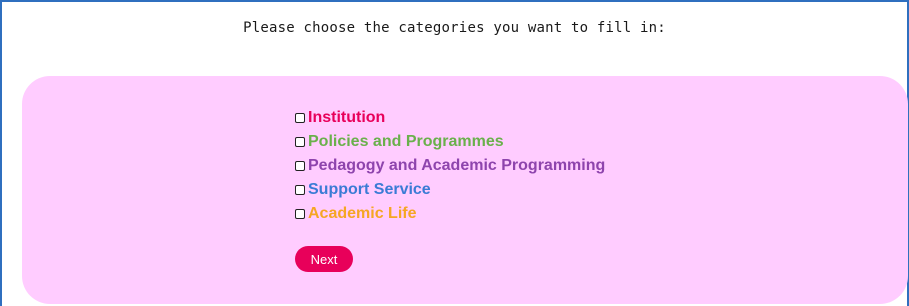 This screenshot has height=306, width=909. I want to click on category-option-institution: Institution, so click(450, 118).